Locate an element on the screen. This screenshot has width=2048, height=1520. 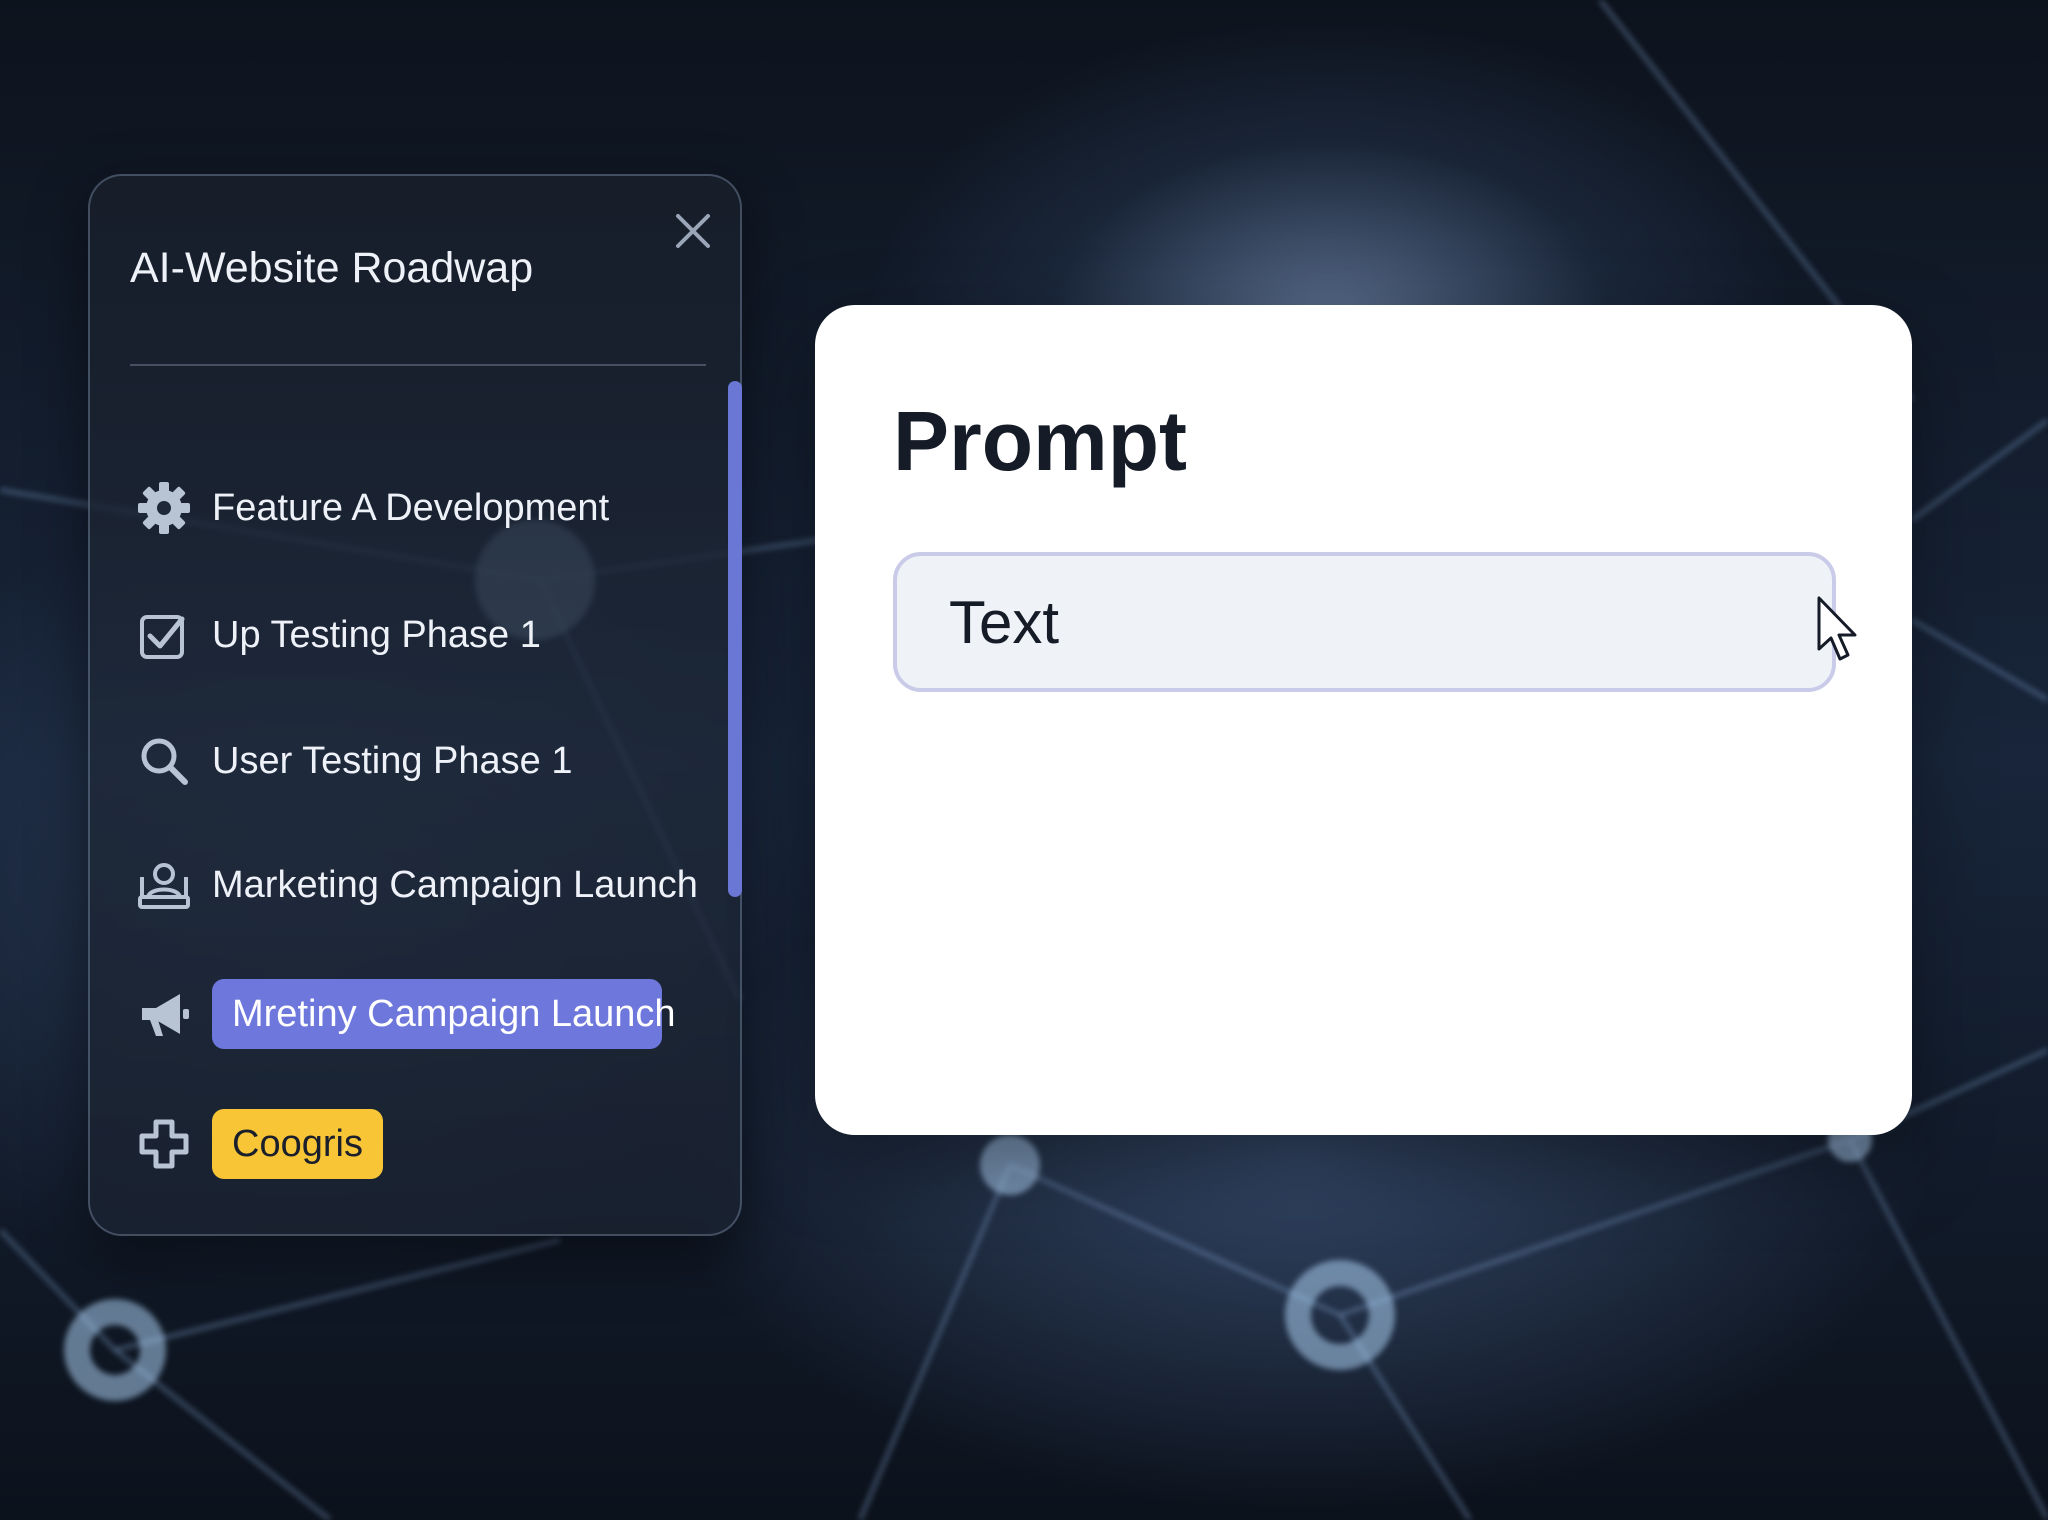
close-button is located at coordinates (693, 231).